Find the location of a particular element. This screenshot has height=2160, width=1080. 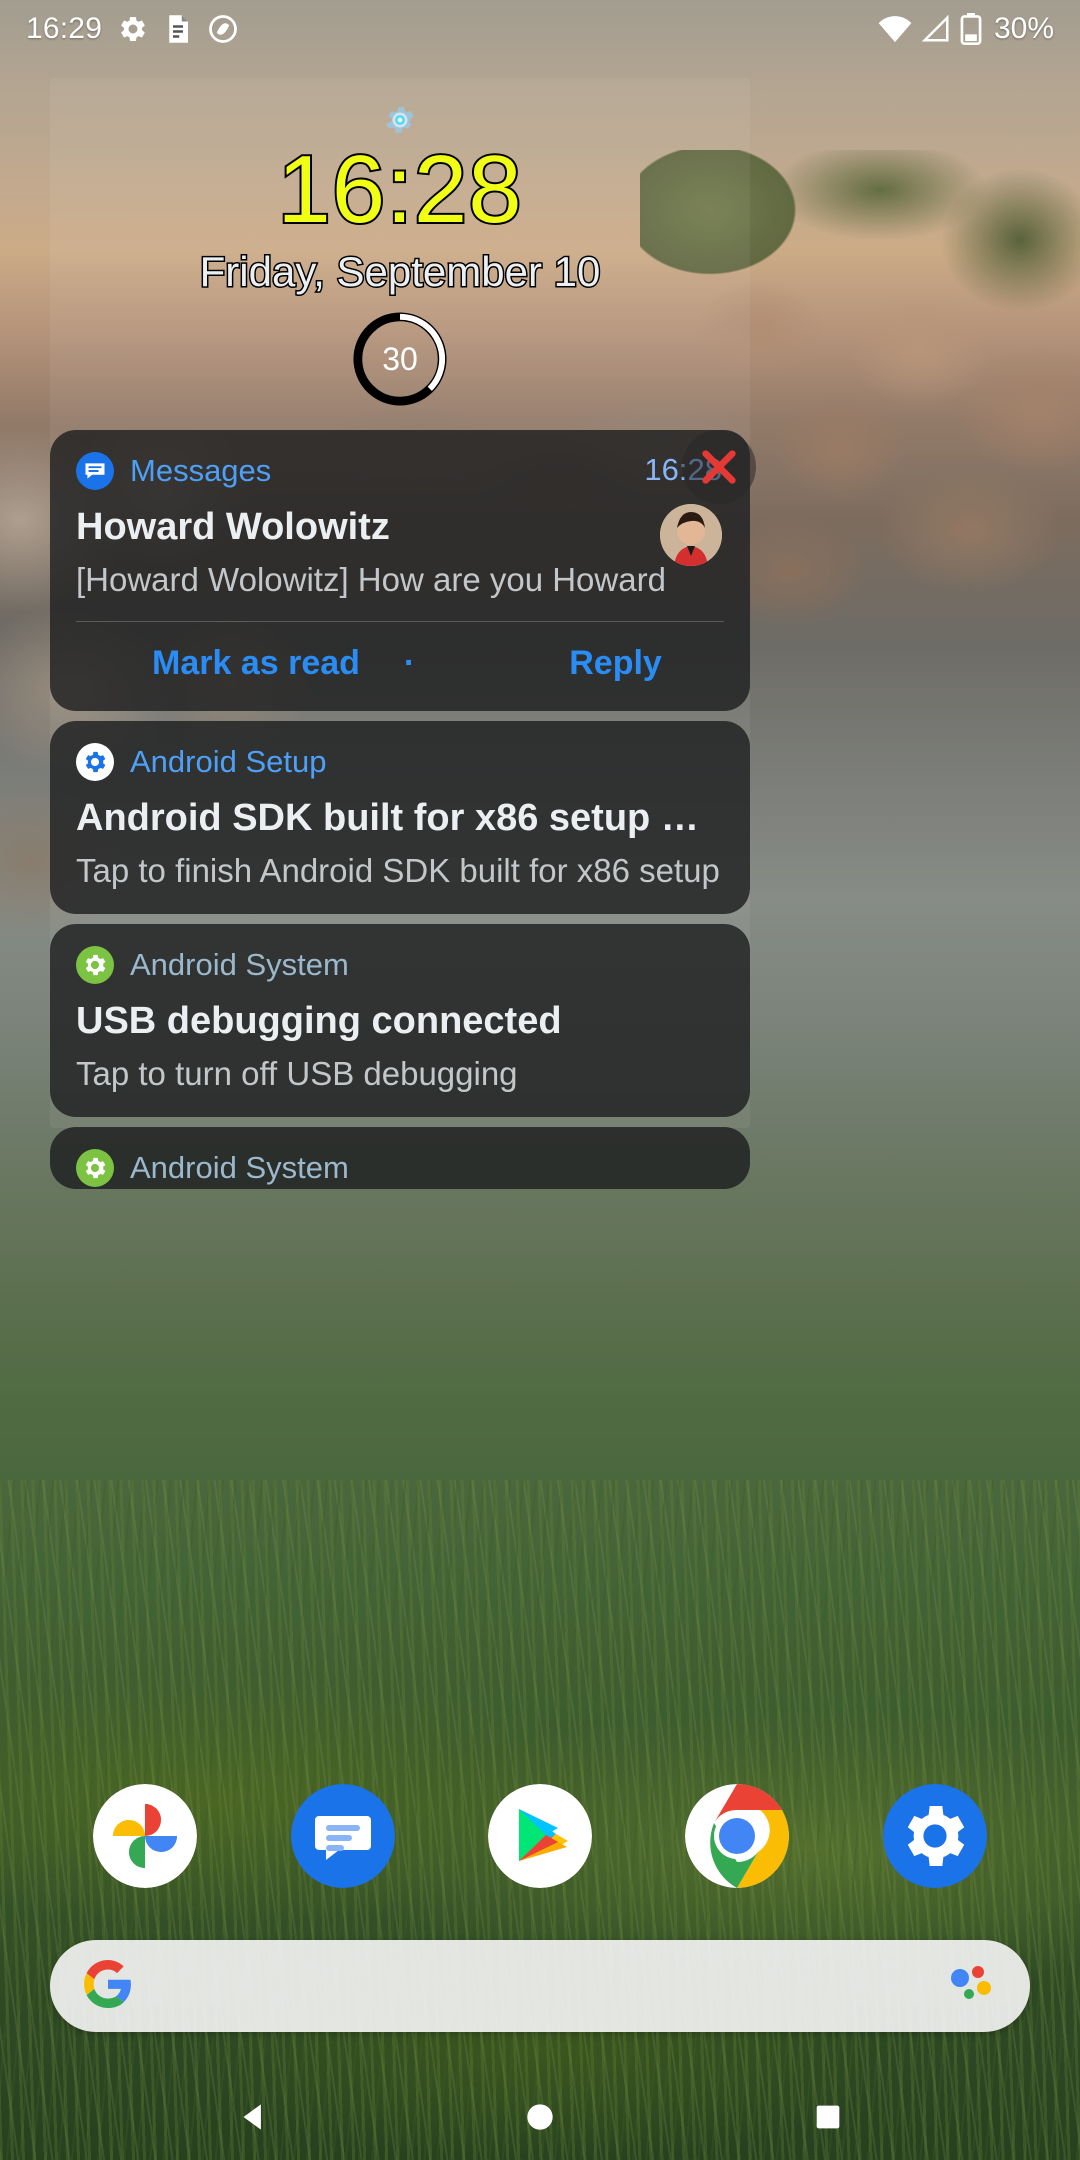

notification-app-name: Android Setup is located at coordinates (228, 761).